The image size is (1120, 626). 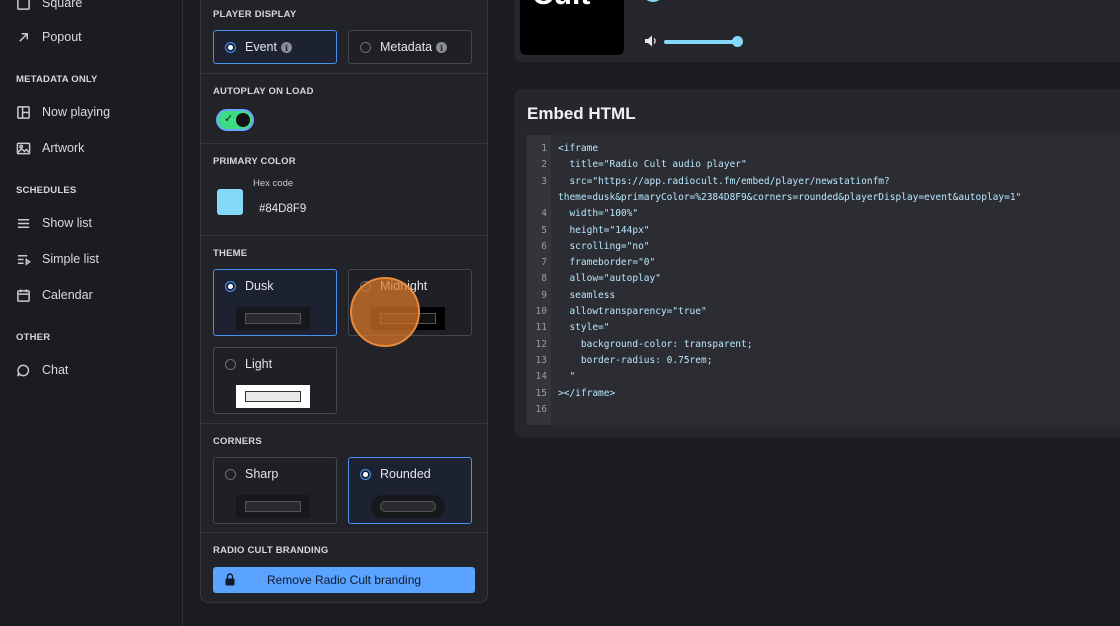 What do you see at coordinates (405, 474) in the screenshot?
I see `option-label: Rounded` at bounding box center [405, 474].